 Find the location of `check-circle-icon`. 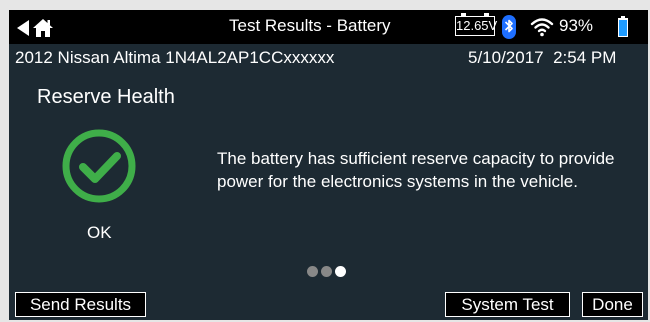

check-circle-icon is located at coordinates (99, 166).